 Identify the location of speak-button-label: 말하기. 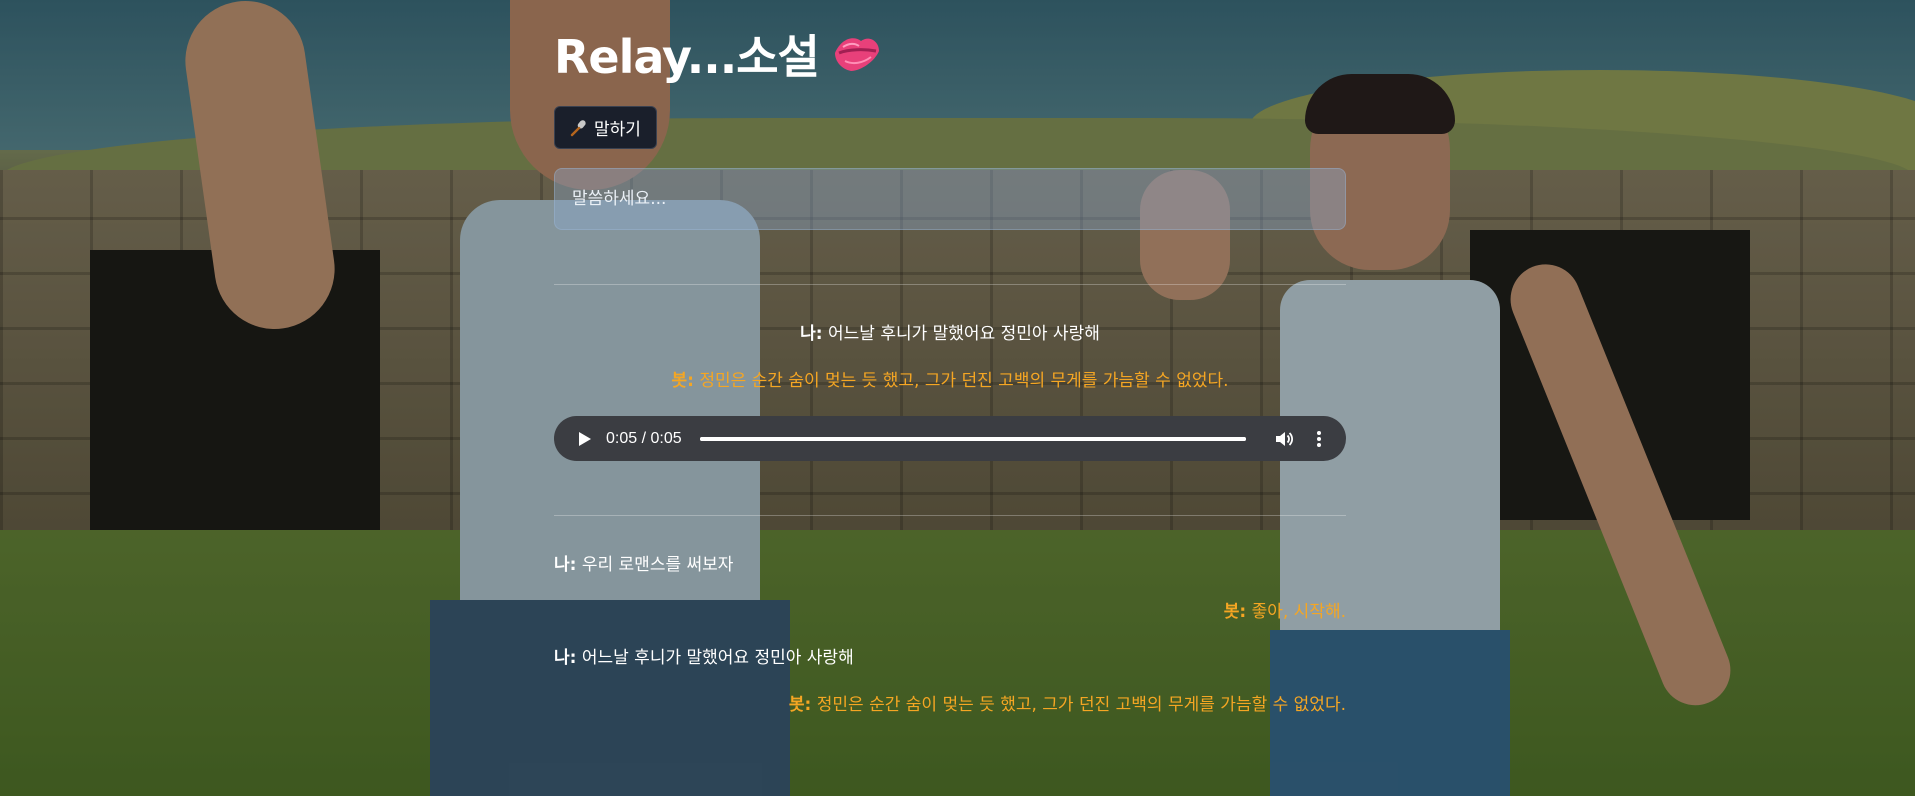
(617, 129).